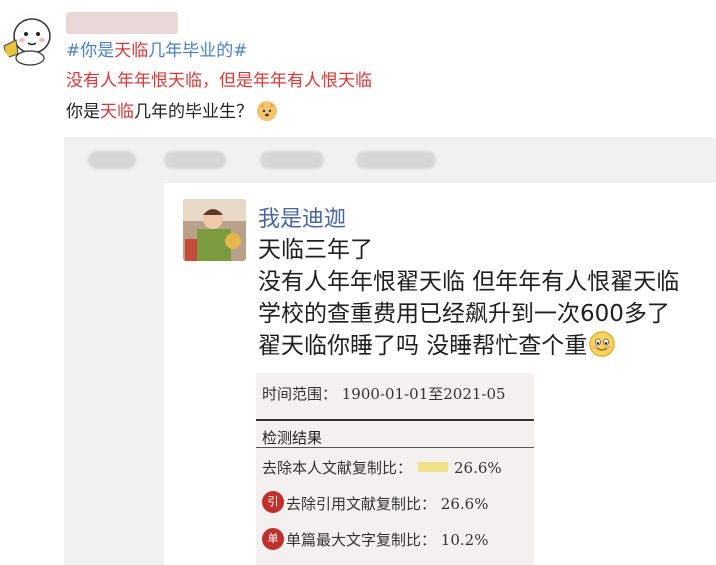 This screenshot has width=716, height=565. Describe the element at coordinates (267, 111) in the screenshot. I see `doge-emoji-icon` at that location.